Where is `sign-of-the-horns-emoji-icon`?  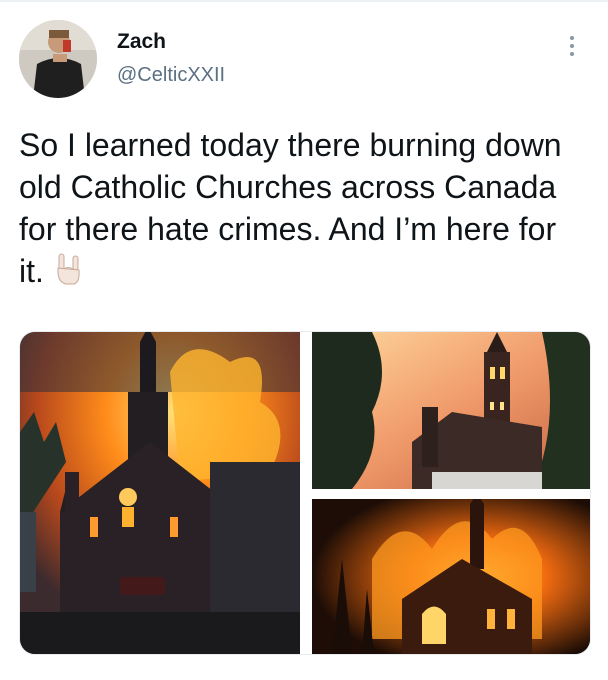
sign-of-the-horns-emoji-icon is located at coordinates (68, 269).